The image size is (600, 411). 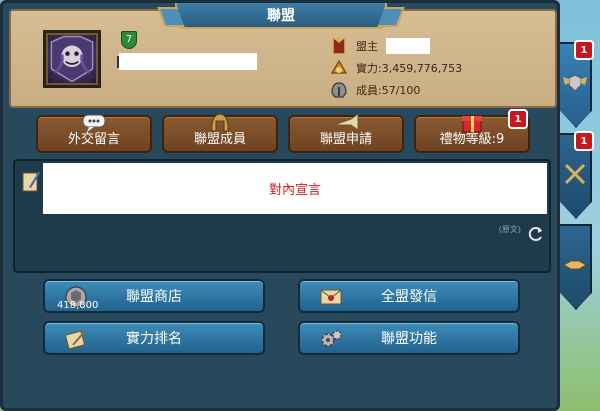 I want to click on trumpet-icon, so click(x=346, y=122).